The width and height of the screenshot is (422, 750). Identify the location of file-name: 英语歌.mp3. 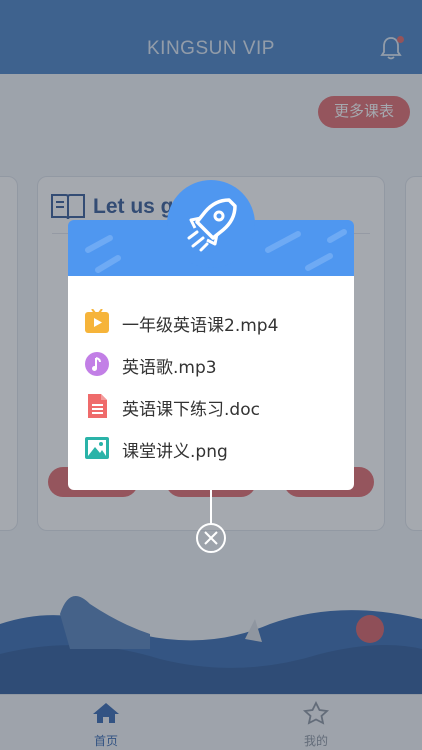
(169, 368).